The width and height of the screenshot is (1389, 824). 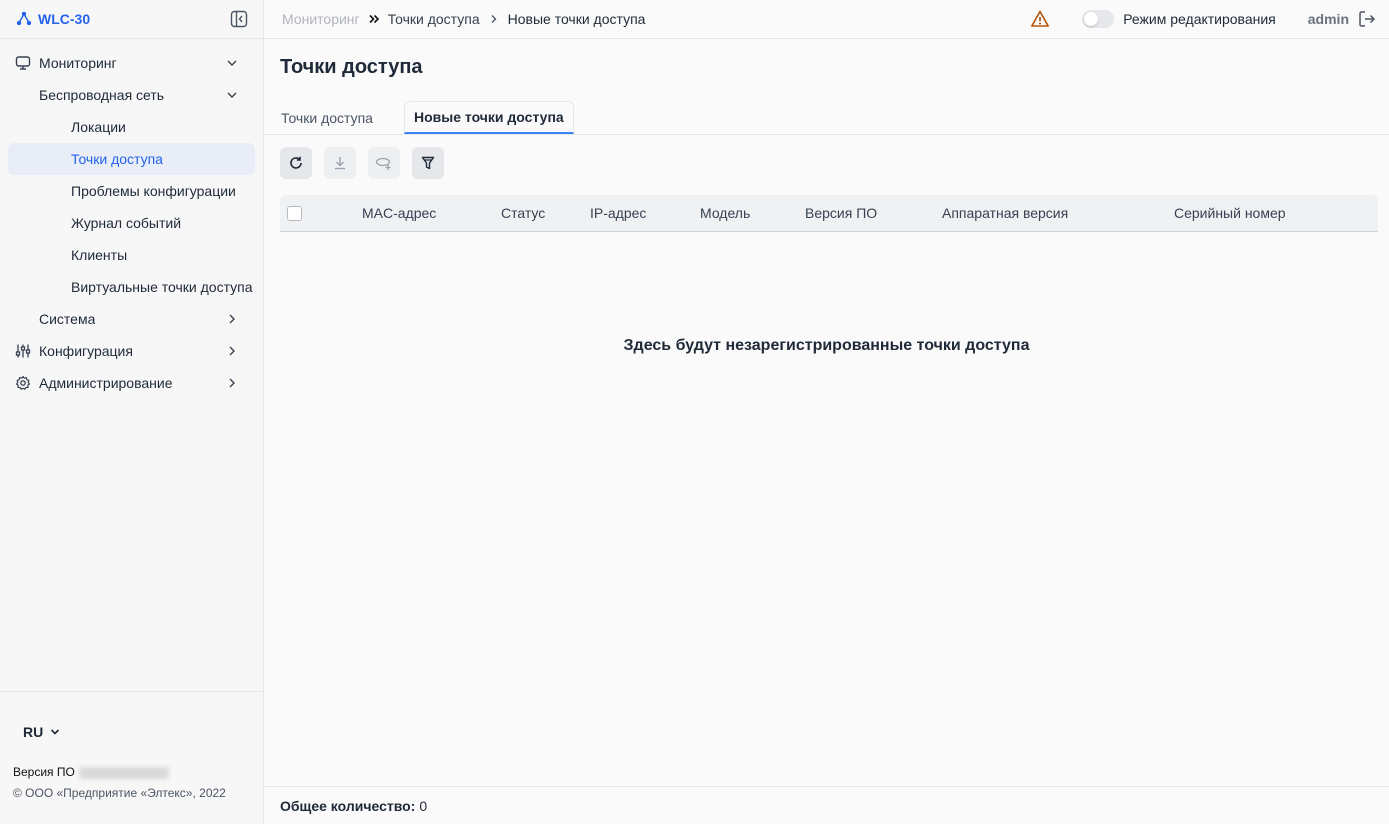 What do you see at coordinates (23, 382) in the screenshot?
I see `gear-icon` at bounding box center [23, 382].